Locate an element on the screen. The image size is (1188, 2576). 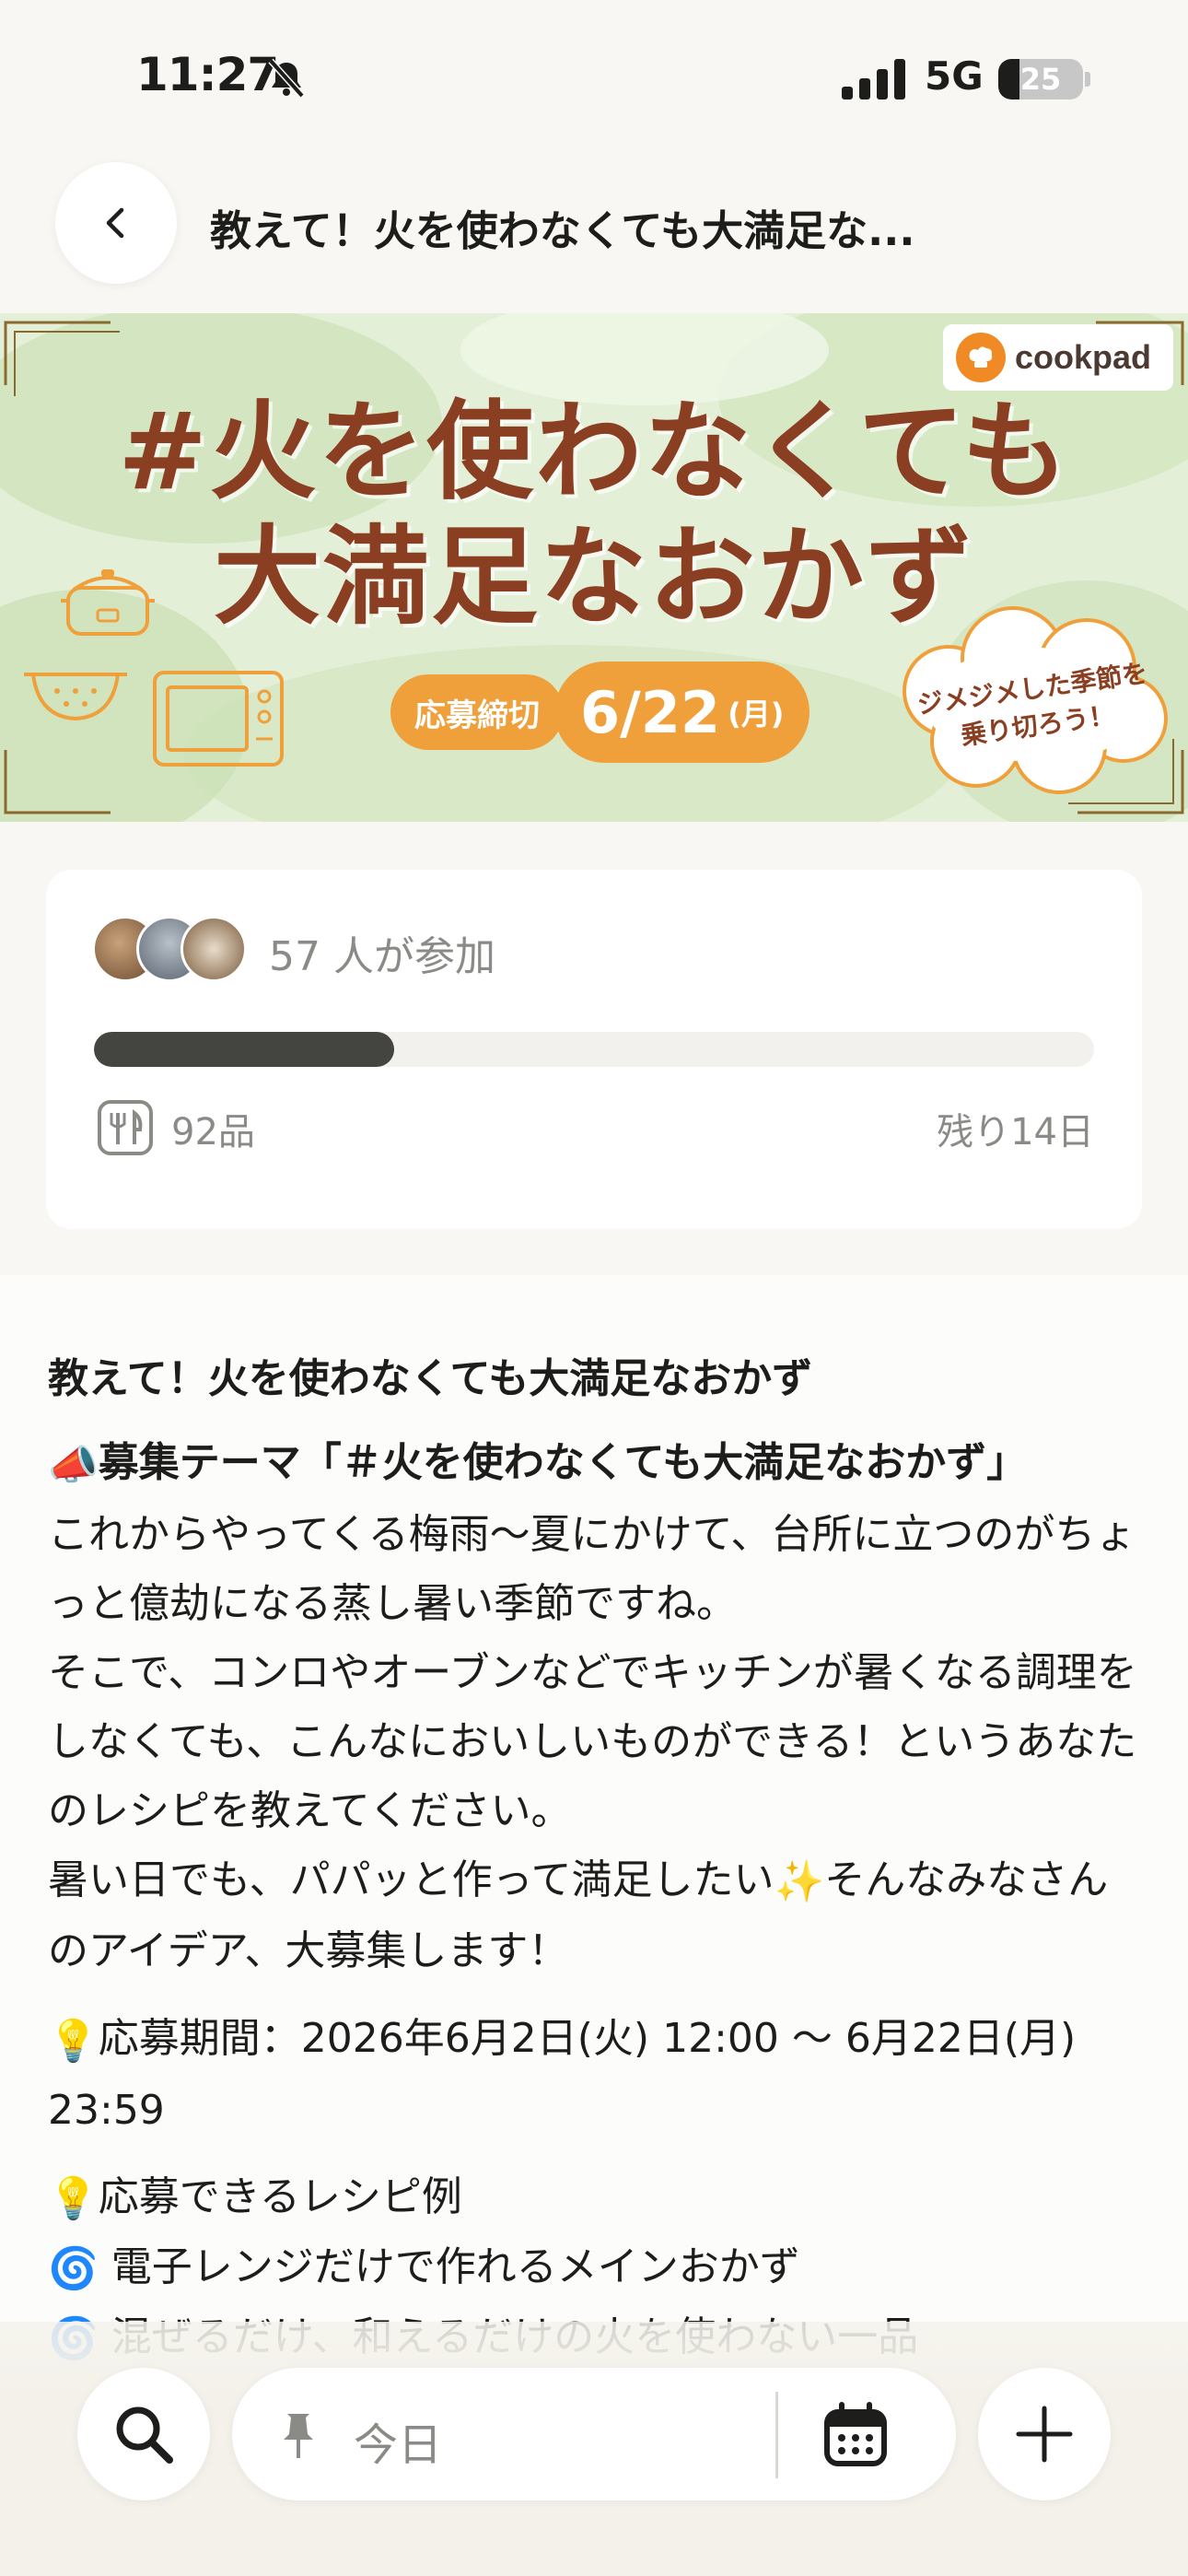
plus-icon is located at coordinates (1044, 2434).